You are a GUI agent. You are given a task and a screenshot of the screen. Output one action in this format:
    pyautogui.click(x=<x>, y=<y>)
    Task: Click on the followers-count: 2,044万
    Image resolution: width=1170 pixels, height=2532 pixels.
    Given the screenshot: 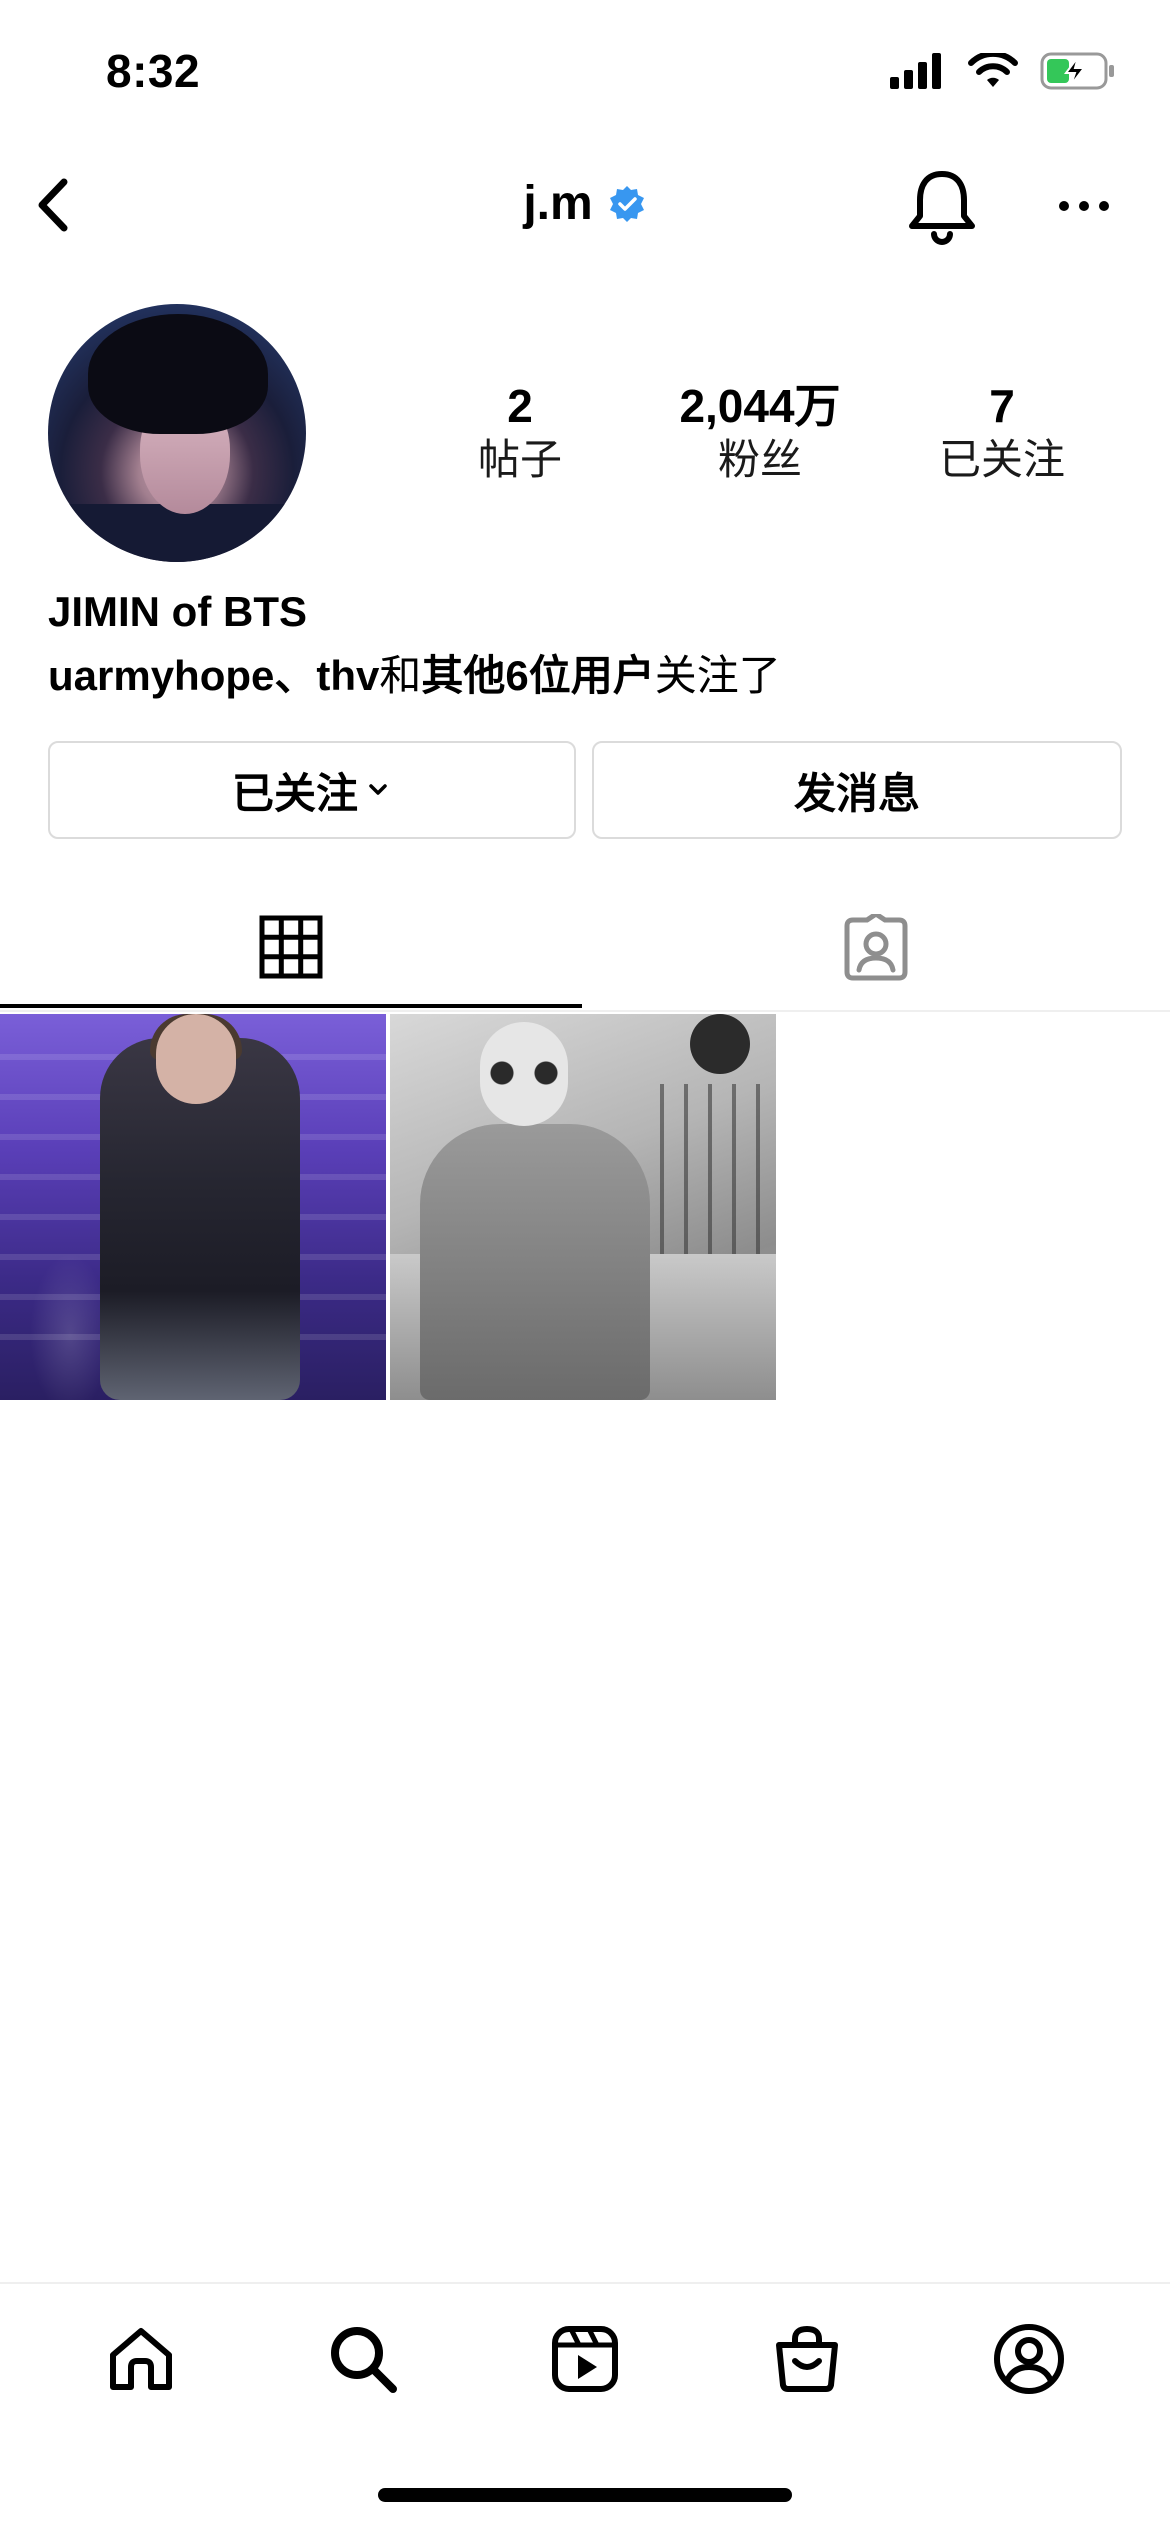 What is the action you would take?
    pyautogui.click(x=760, y=406)
    